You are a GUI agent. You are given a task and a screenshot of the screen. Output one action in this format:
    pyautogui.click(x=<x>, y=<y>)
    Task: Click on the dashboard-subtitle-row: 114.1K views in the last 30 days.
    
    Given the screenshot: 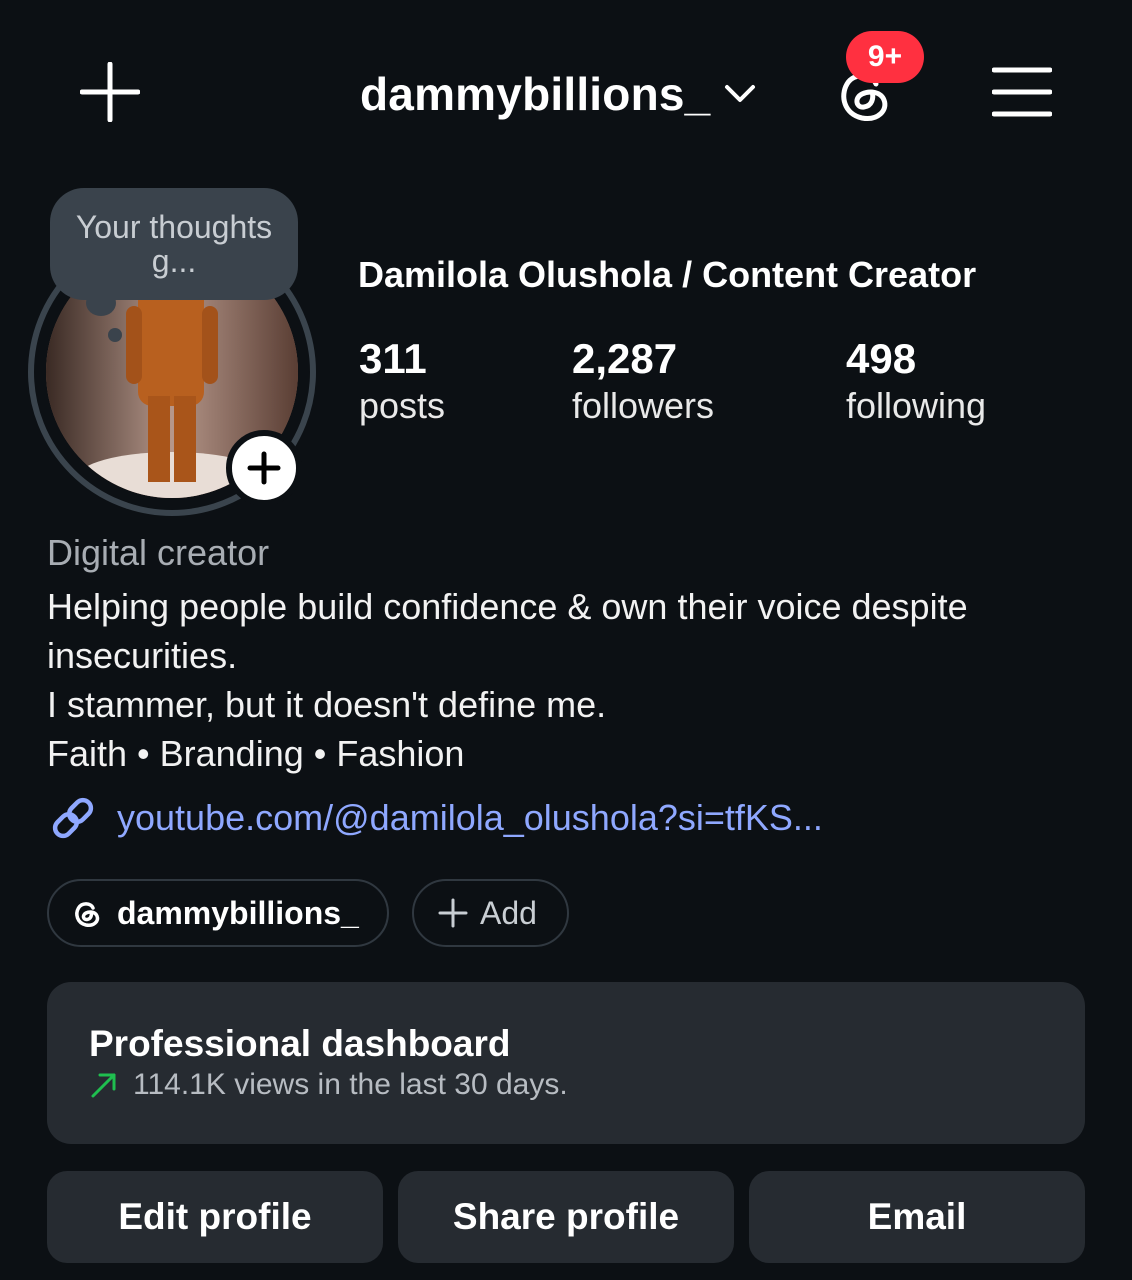 What is the action you would take?
    pyautogui.click(x=587, y=1085)
    